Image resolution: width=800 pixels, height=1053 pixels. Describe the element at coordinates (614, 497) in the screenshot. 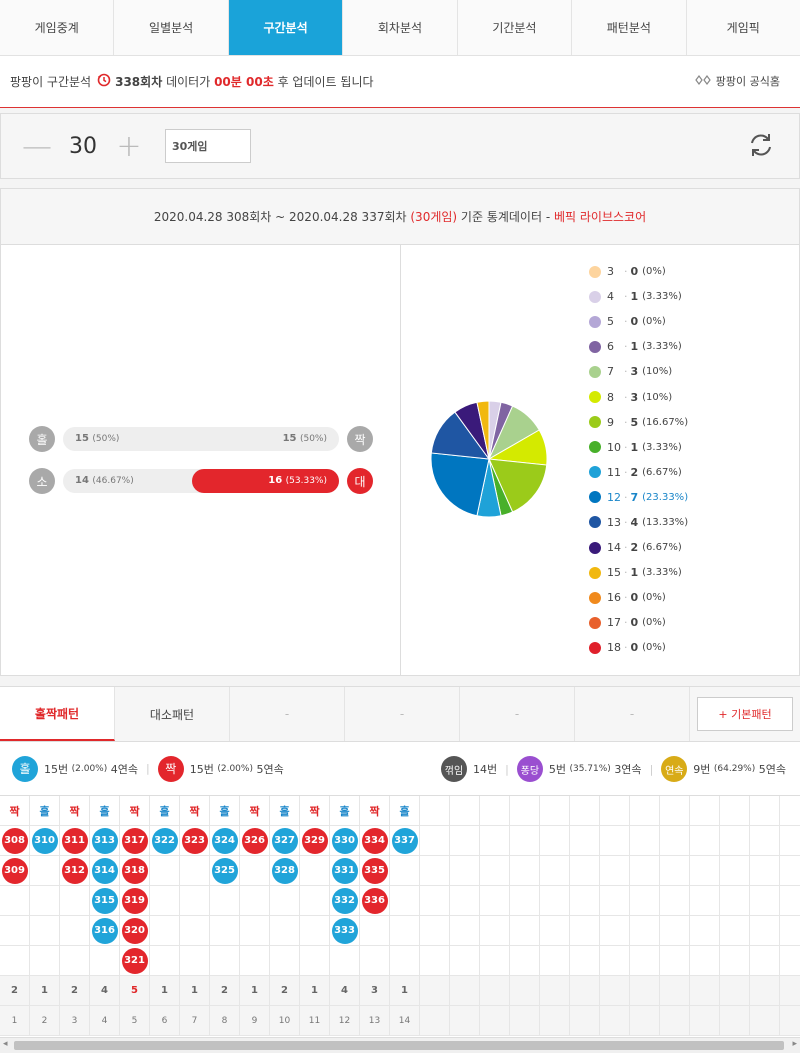

I see `legend-label: 12` at that location.